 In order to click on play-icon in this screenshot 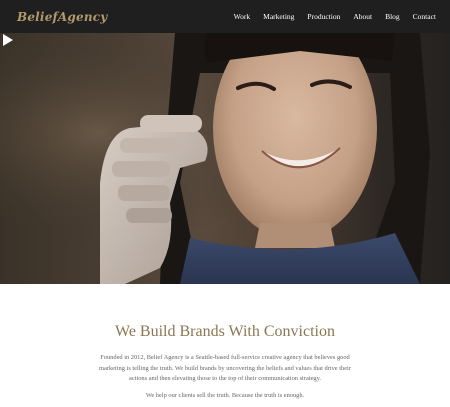, I will do `click(7, 40)`.